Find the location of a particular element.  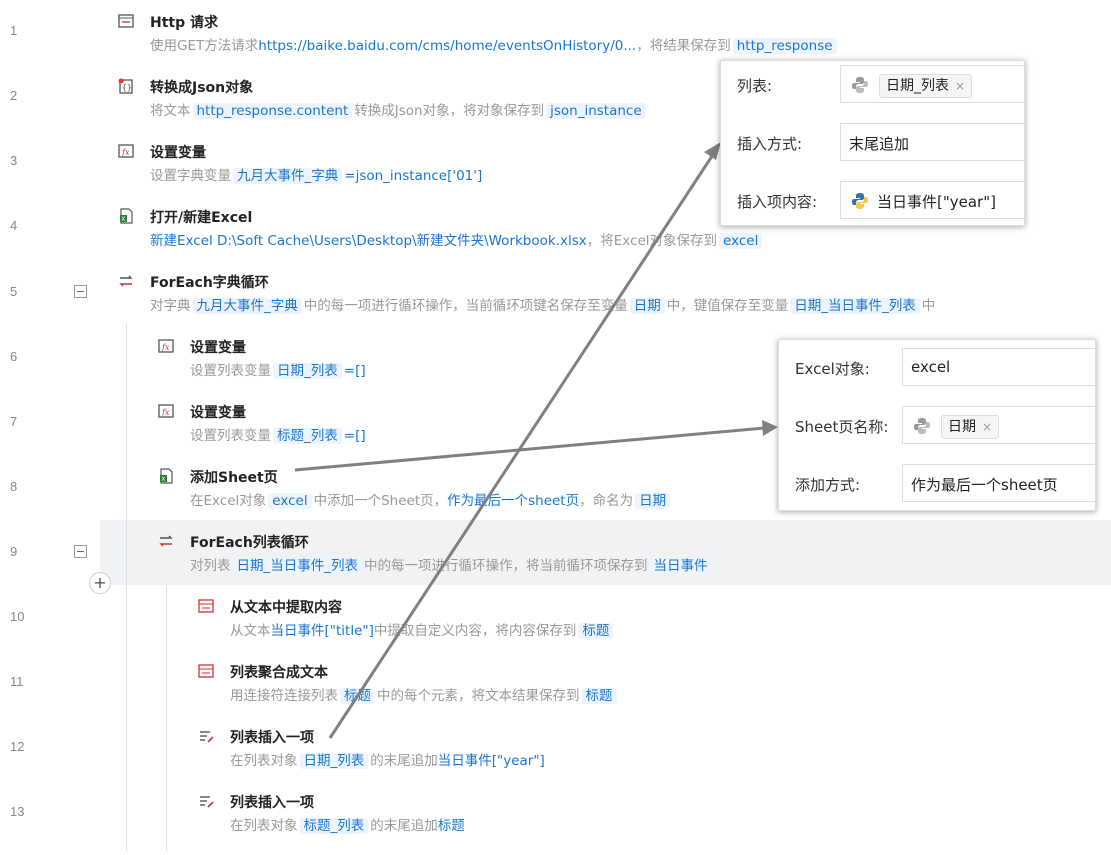

property-row: Excel对象: excel is located at coordinates (937, 368).